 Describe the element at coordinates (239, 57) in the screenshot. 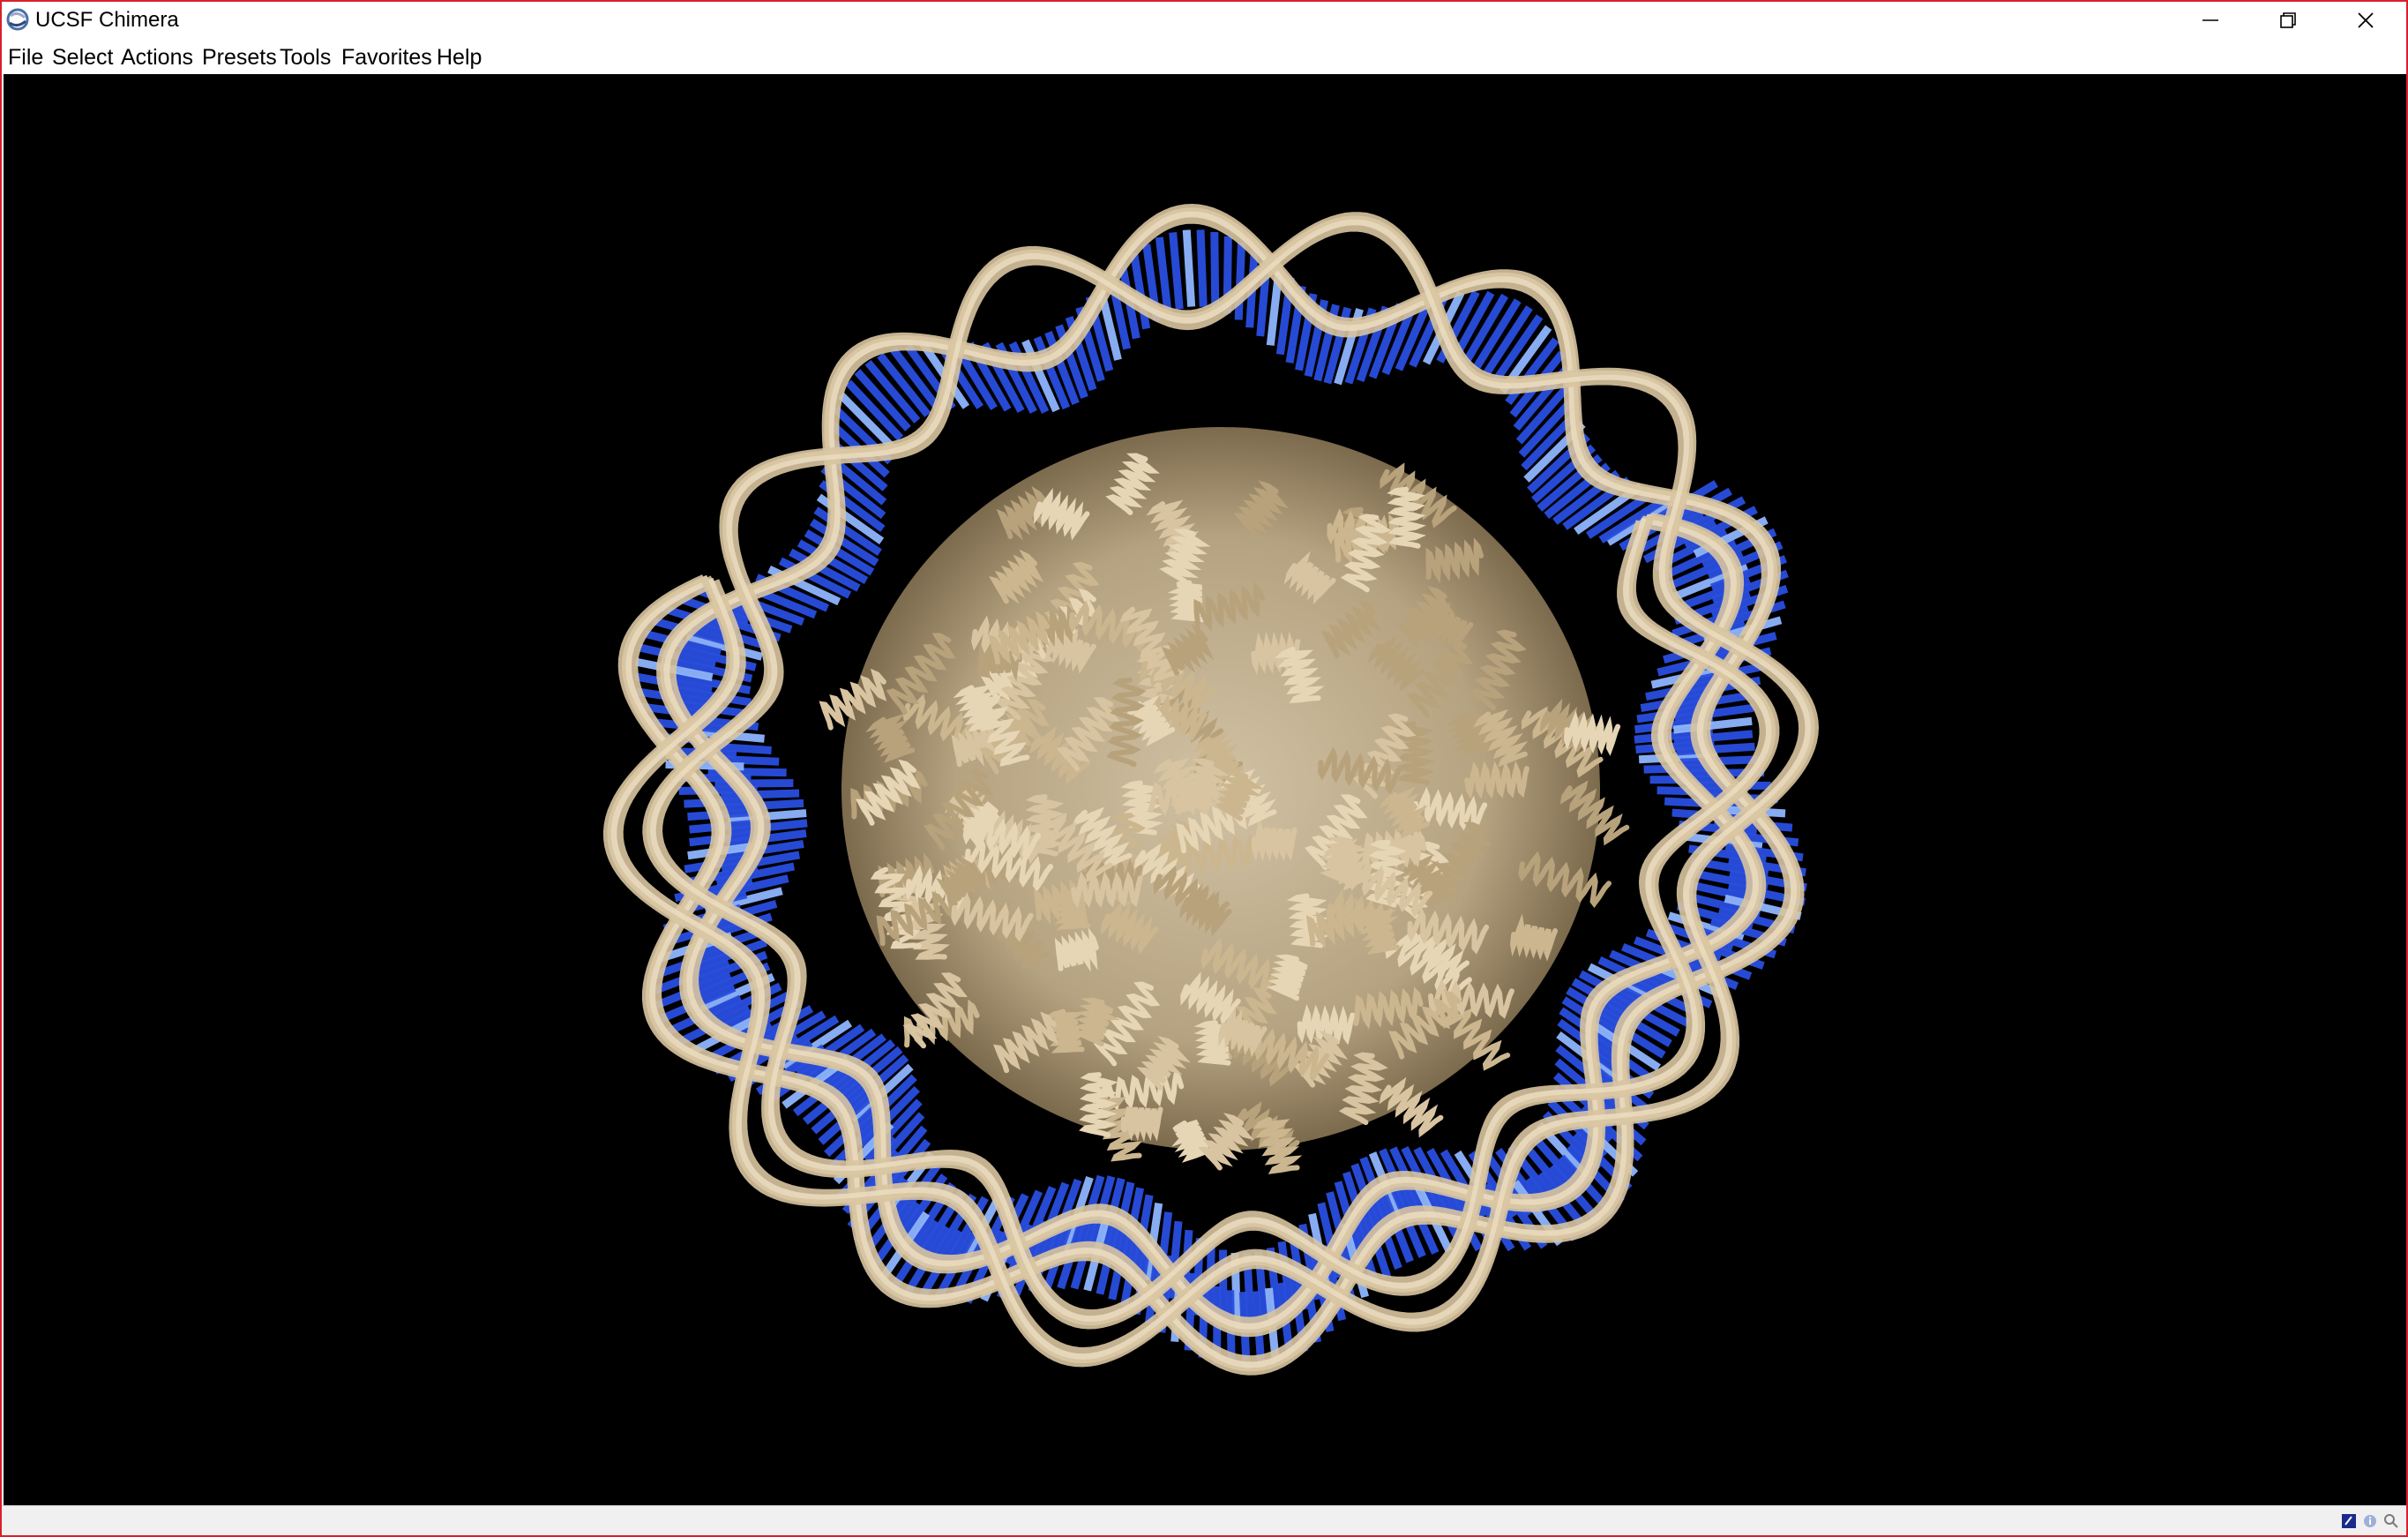

I see `menu-presets: Presets` at that location.